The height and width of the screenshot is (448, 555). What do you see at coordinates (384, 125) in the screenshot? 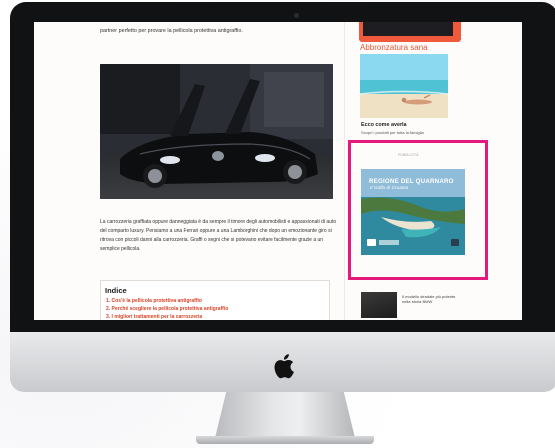
I see `story-title: Ecco come averla` at bounding box center [384, 125].